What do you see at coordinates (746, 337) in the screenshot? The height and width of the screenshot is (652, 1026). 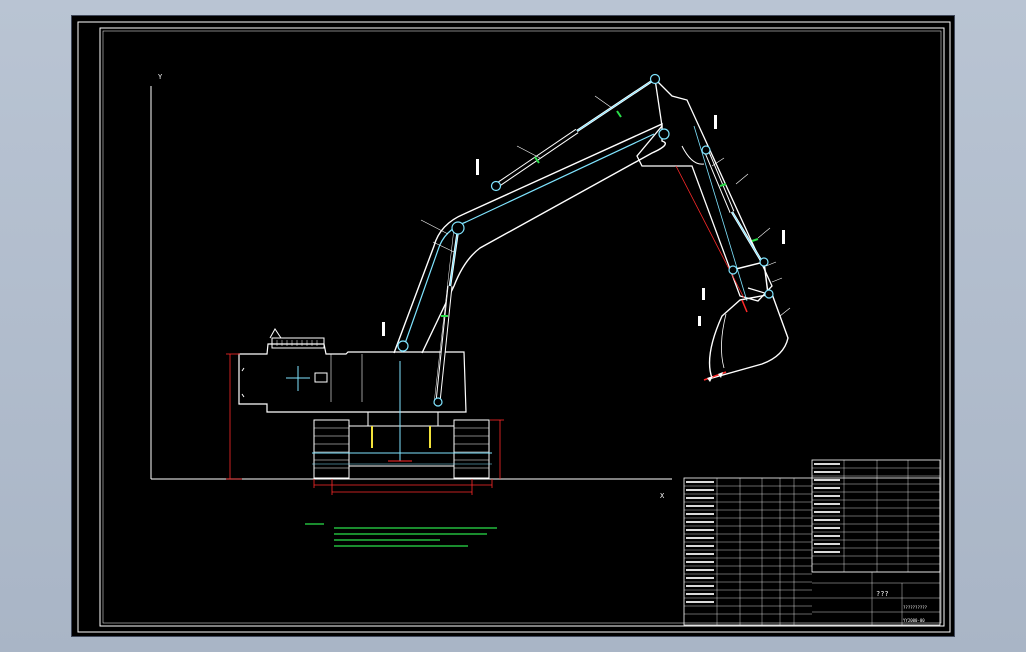 I see `bucket` at bounding box center [746, 337].